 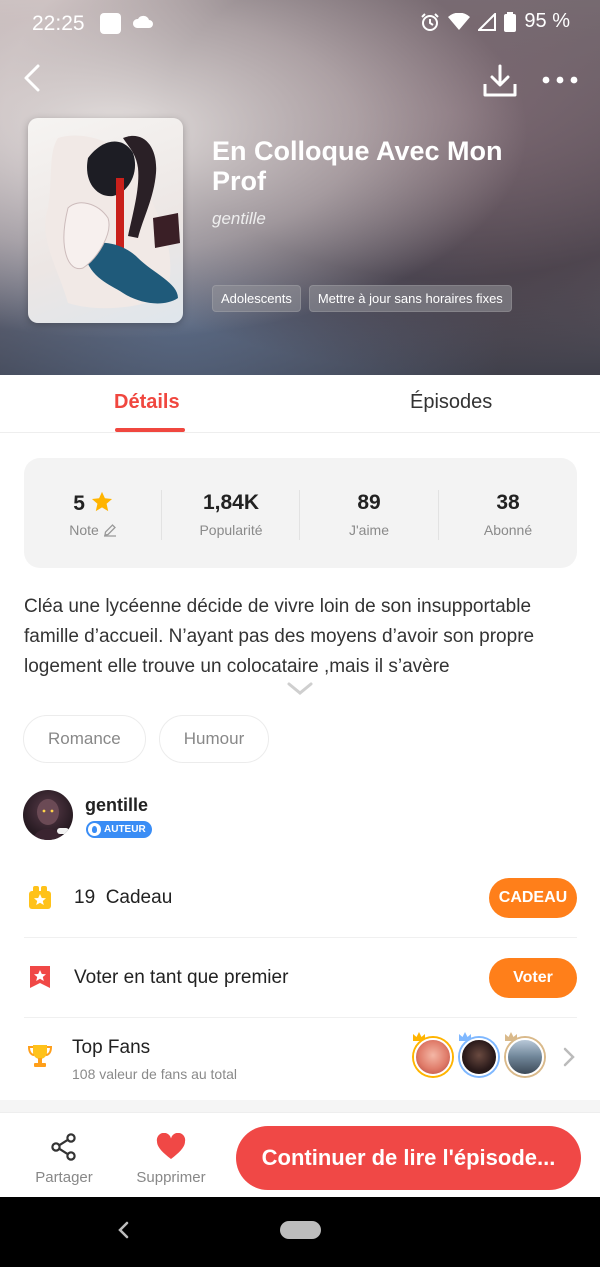 I want to click on stat-rating-value: 5, so click(x=93, y=503).